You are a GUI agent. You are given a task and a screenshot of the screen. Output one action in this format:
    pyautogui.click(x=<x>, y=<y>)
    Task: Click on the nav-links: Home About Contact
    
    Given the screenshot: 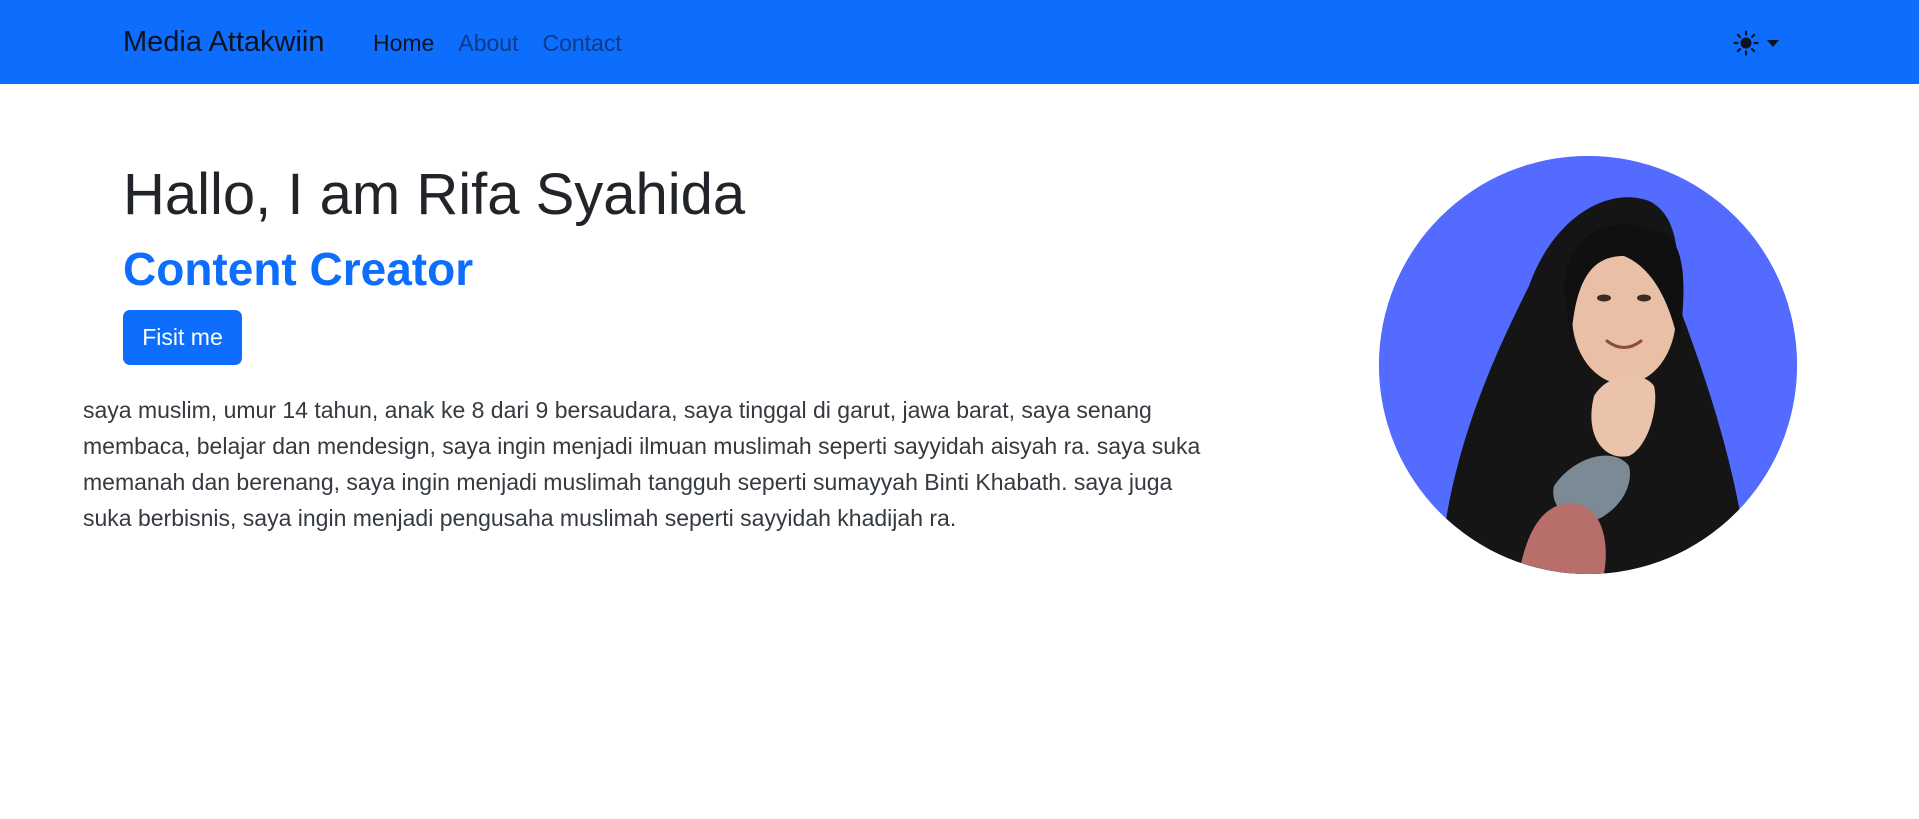 What is the action you would take?
    pyautogui.click(x=509, y=43)
    